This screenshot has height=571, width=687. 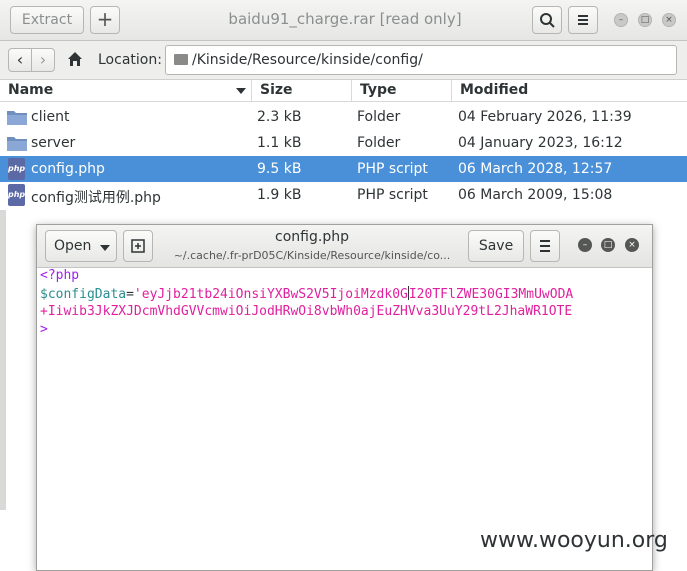 I want to click on location-path: /Kinside/Resource/kinside/config/, so click(x=307, y=60).